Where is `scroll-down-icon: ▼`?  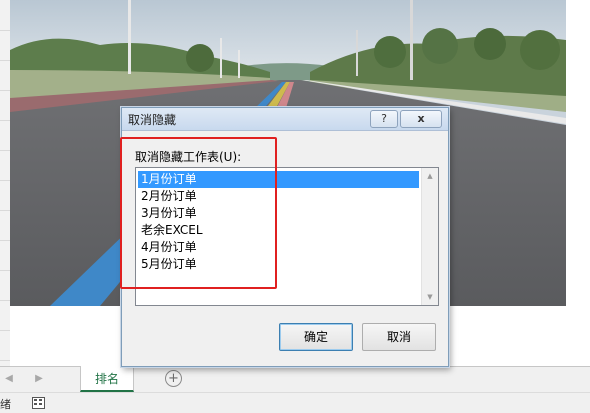
scroll-down-icon: ▼ is located at coordinates (430, 297).